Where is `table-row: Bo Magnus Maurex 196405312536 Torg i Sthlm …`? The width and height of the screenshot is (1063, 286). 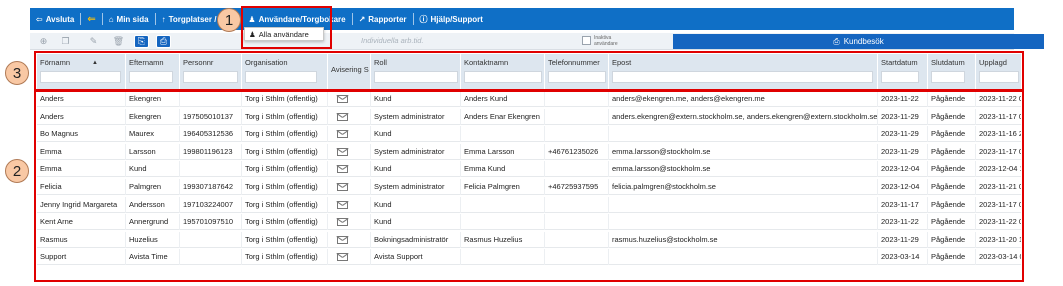
table-row: Bo Magnus Maurex 196405312536 Torg i Sthlm … is located at coordinates (529, 134).